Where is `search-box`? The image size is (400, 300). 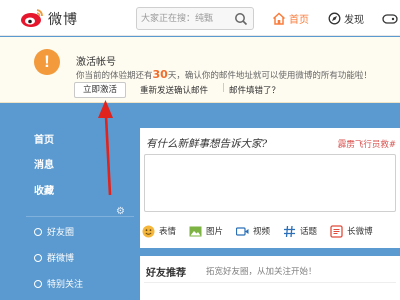 search-box is located at coordinates (195, 18).